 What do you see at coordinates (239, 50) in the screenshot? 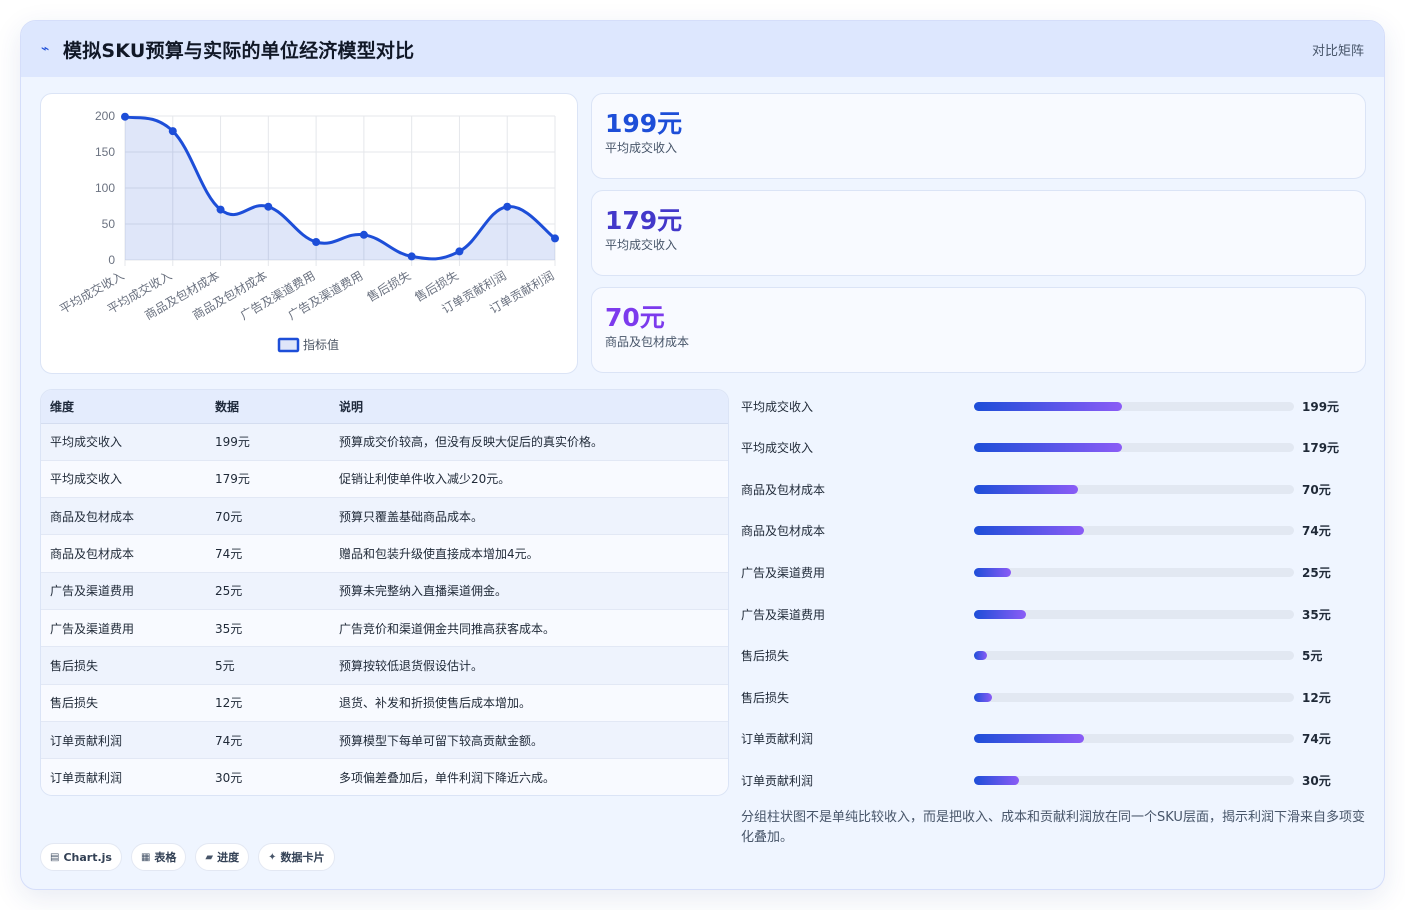
I see `page-title: 模拟SKU预算与实际的单位经济模型对比` at bounding box center [239, 50].